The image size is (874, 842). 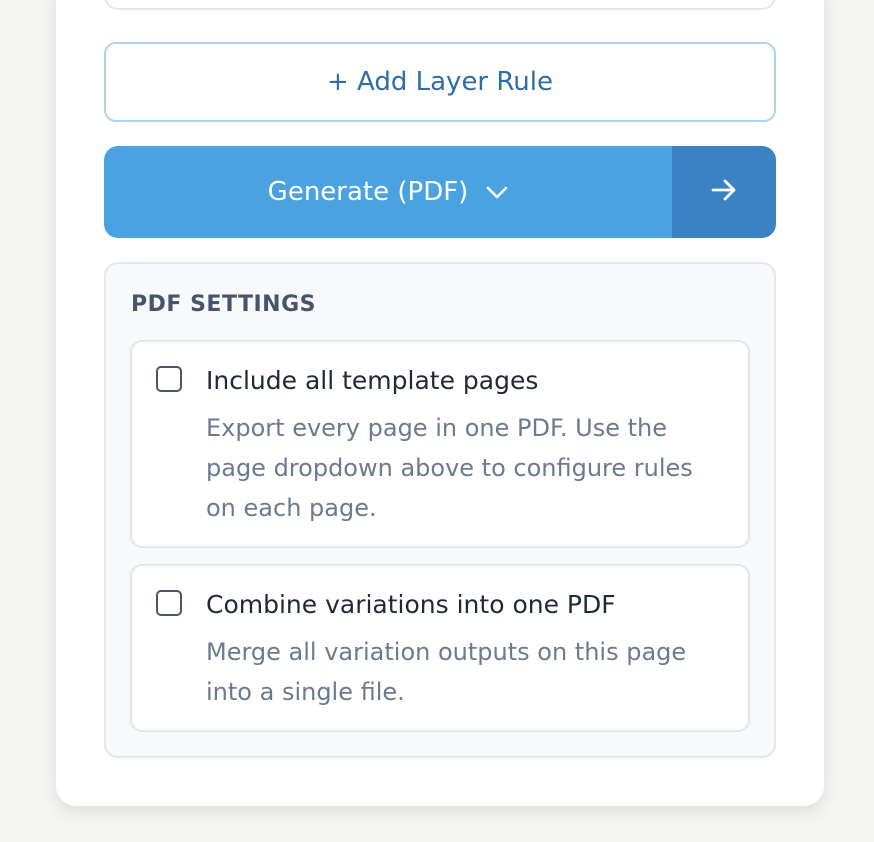 I want to click on pdf-settings-title: PDF SETTINGS, so click(x=223, y=304).